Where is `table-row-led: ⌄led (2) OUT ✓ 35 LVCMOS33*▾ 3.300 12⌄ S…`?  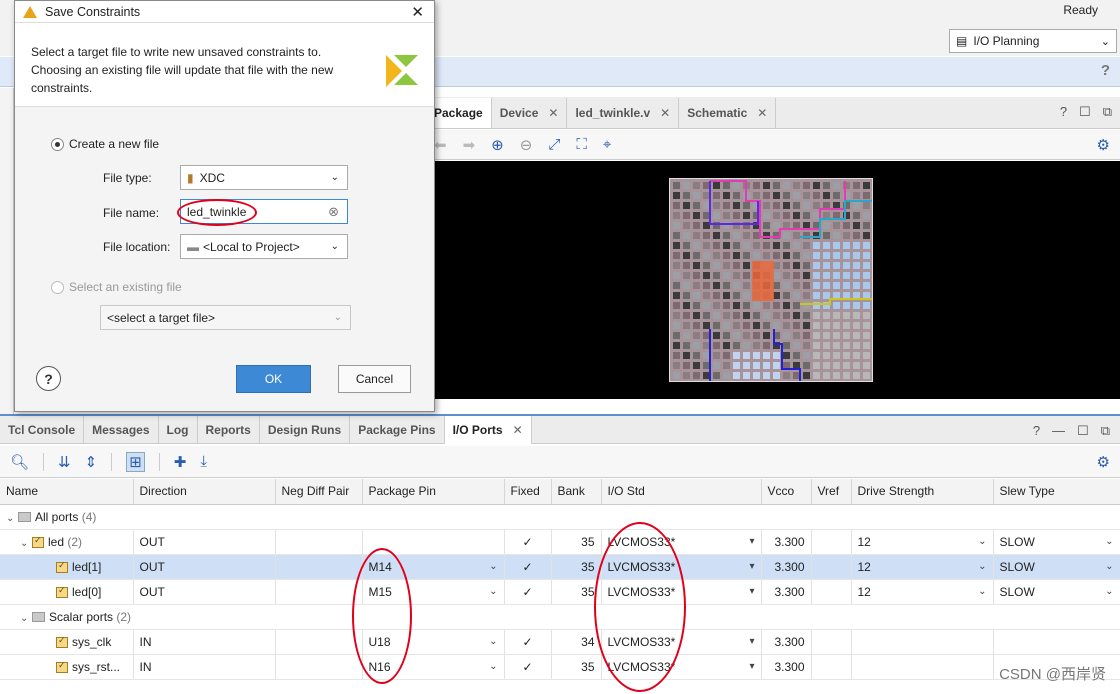 table-row-led: ⌄led (2) OUT ✓ 35 LVCMOS33*▾ 3.300 12⌄ S… is located at coordinates (560, 542).